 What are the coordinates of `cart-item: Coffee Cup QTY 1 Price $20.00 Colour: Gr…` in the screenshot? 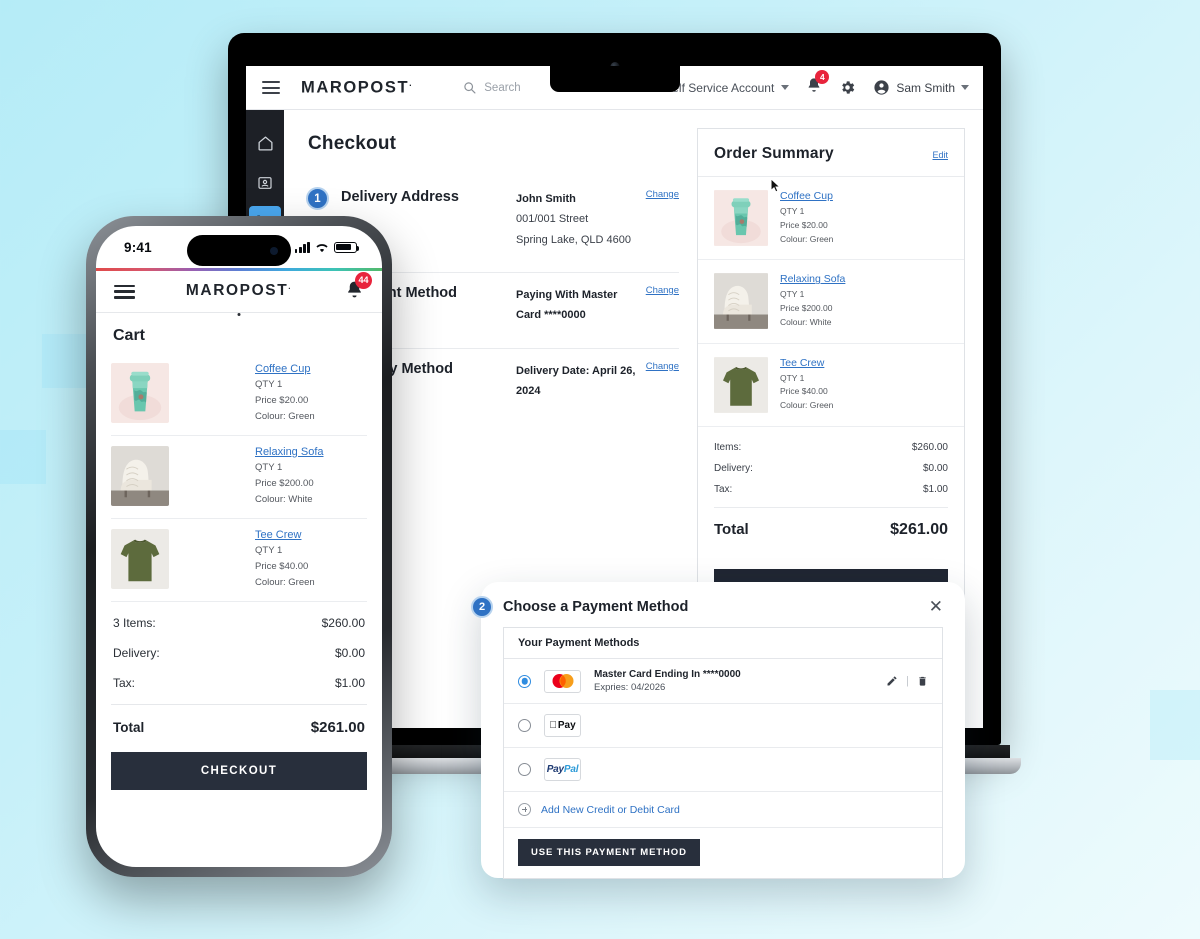 It's located at (239, 394).